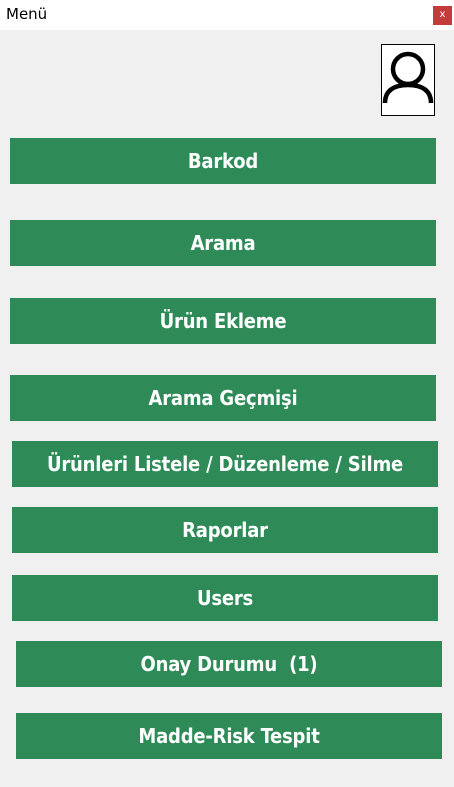 The image size is (454, 787). I want to click on urun-ekleme-button-label: Ürün Ekleme, so click(223, 321).